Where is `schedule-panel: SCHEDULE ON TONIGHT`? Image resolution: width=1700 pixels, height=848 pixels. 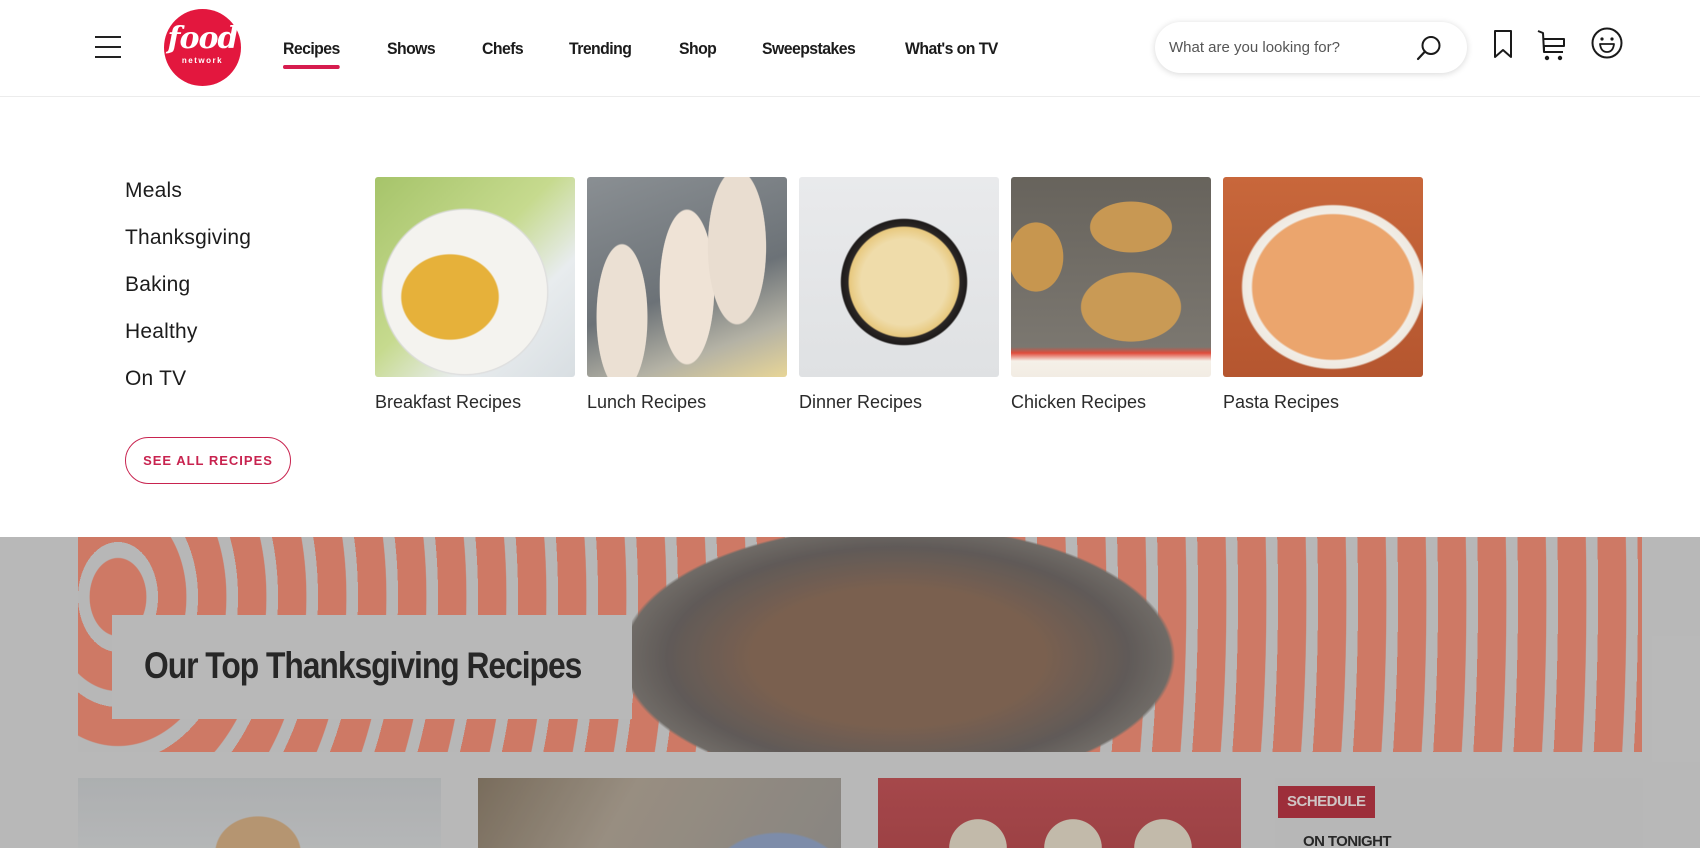
schedule-panel: SCHEDULE ON TONIGHT is located at coordinates (1459, 813).